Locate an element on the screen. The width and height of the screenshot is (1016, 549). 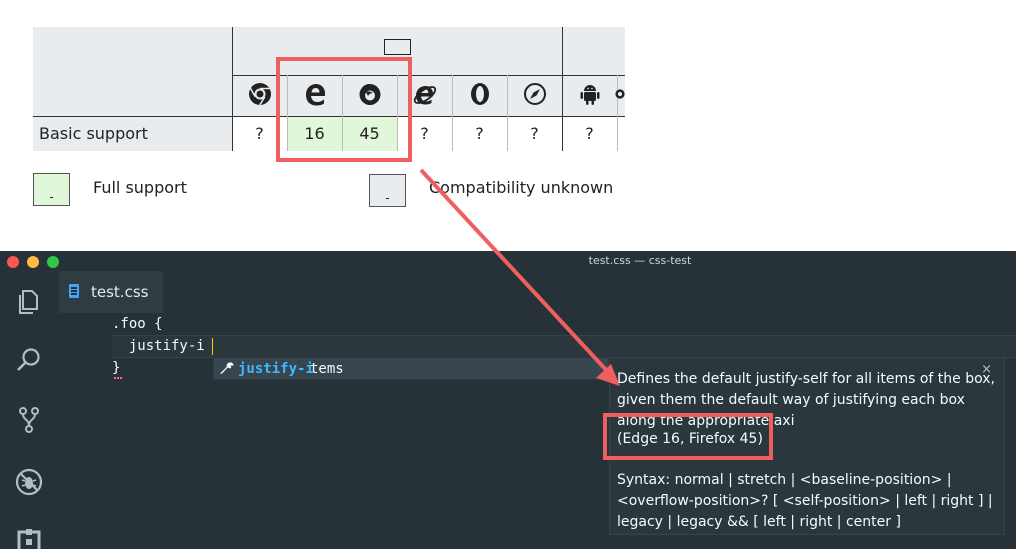
legend-unknown-label: Compatibility unknown is located at coordinates (521, 187).